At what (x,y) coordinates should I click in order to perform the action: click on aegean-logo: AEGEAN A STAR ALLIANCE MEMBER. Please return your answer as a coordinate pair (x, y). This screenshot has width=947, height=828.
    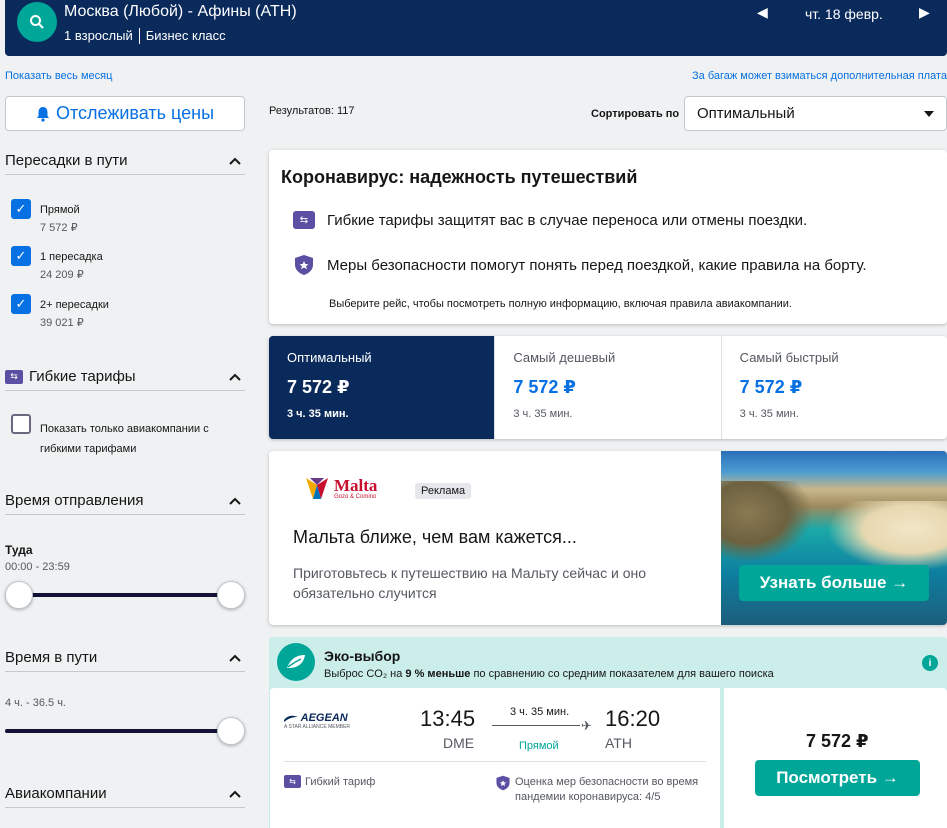
    Looking at the image, I should click on (317, 721).